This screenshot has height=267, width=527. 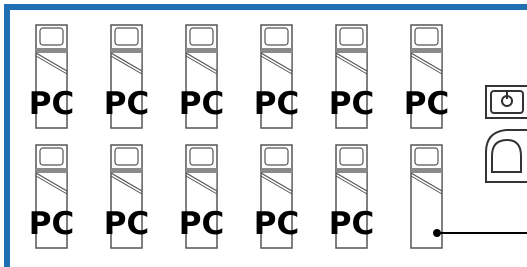 I want to click on toilet-icon, so click(x=506, y=156).